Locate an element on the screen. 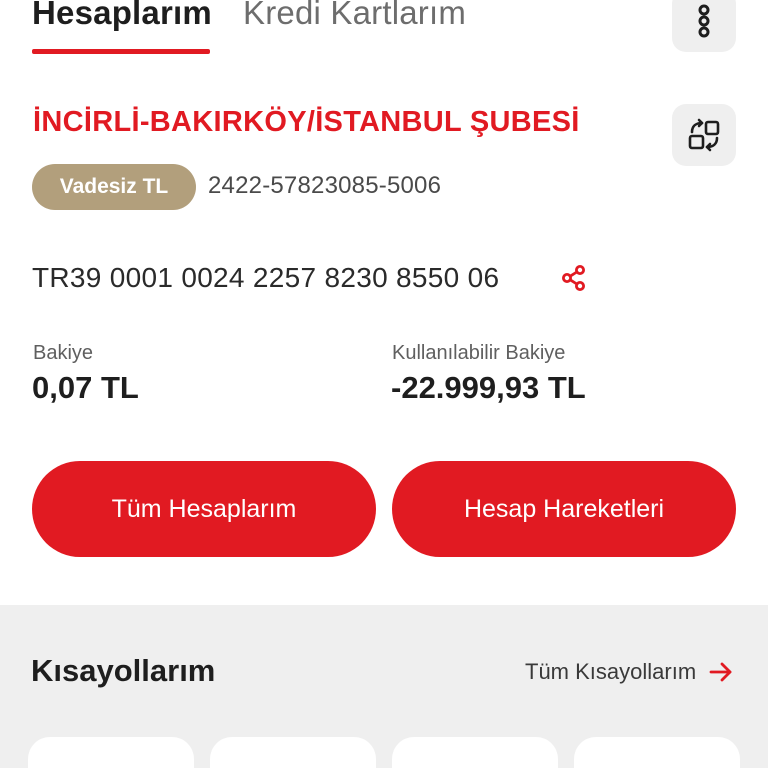 The height and width of the screenshot is (768, 768). active-tab-indicator is located at coordinates (121, 51).